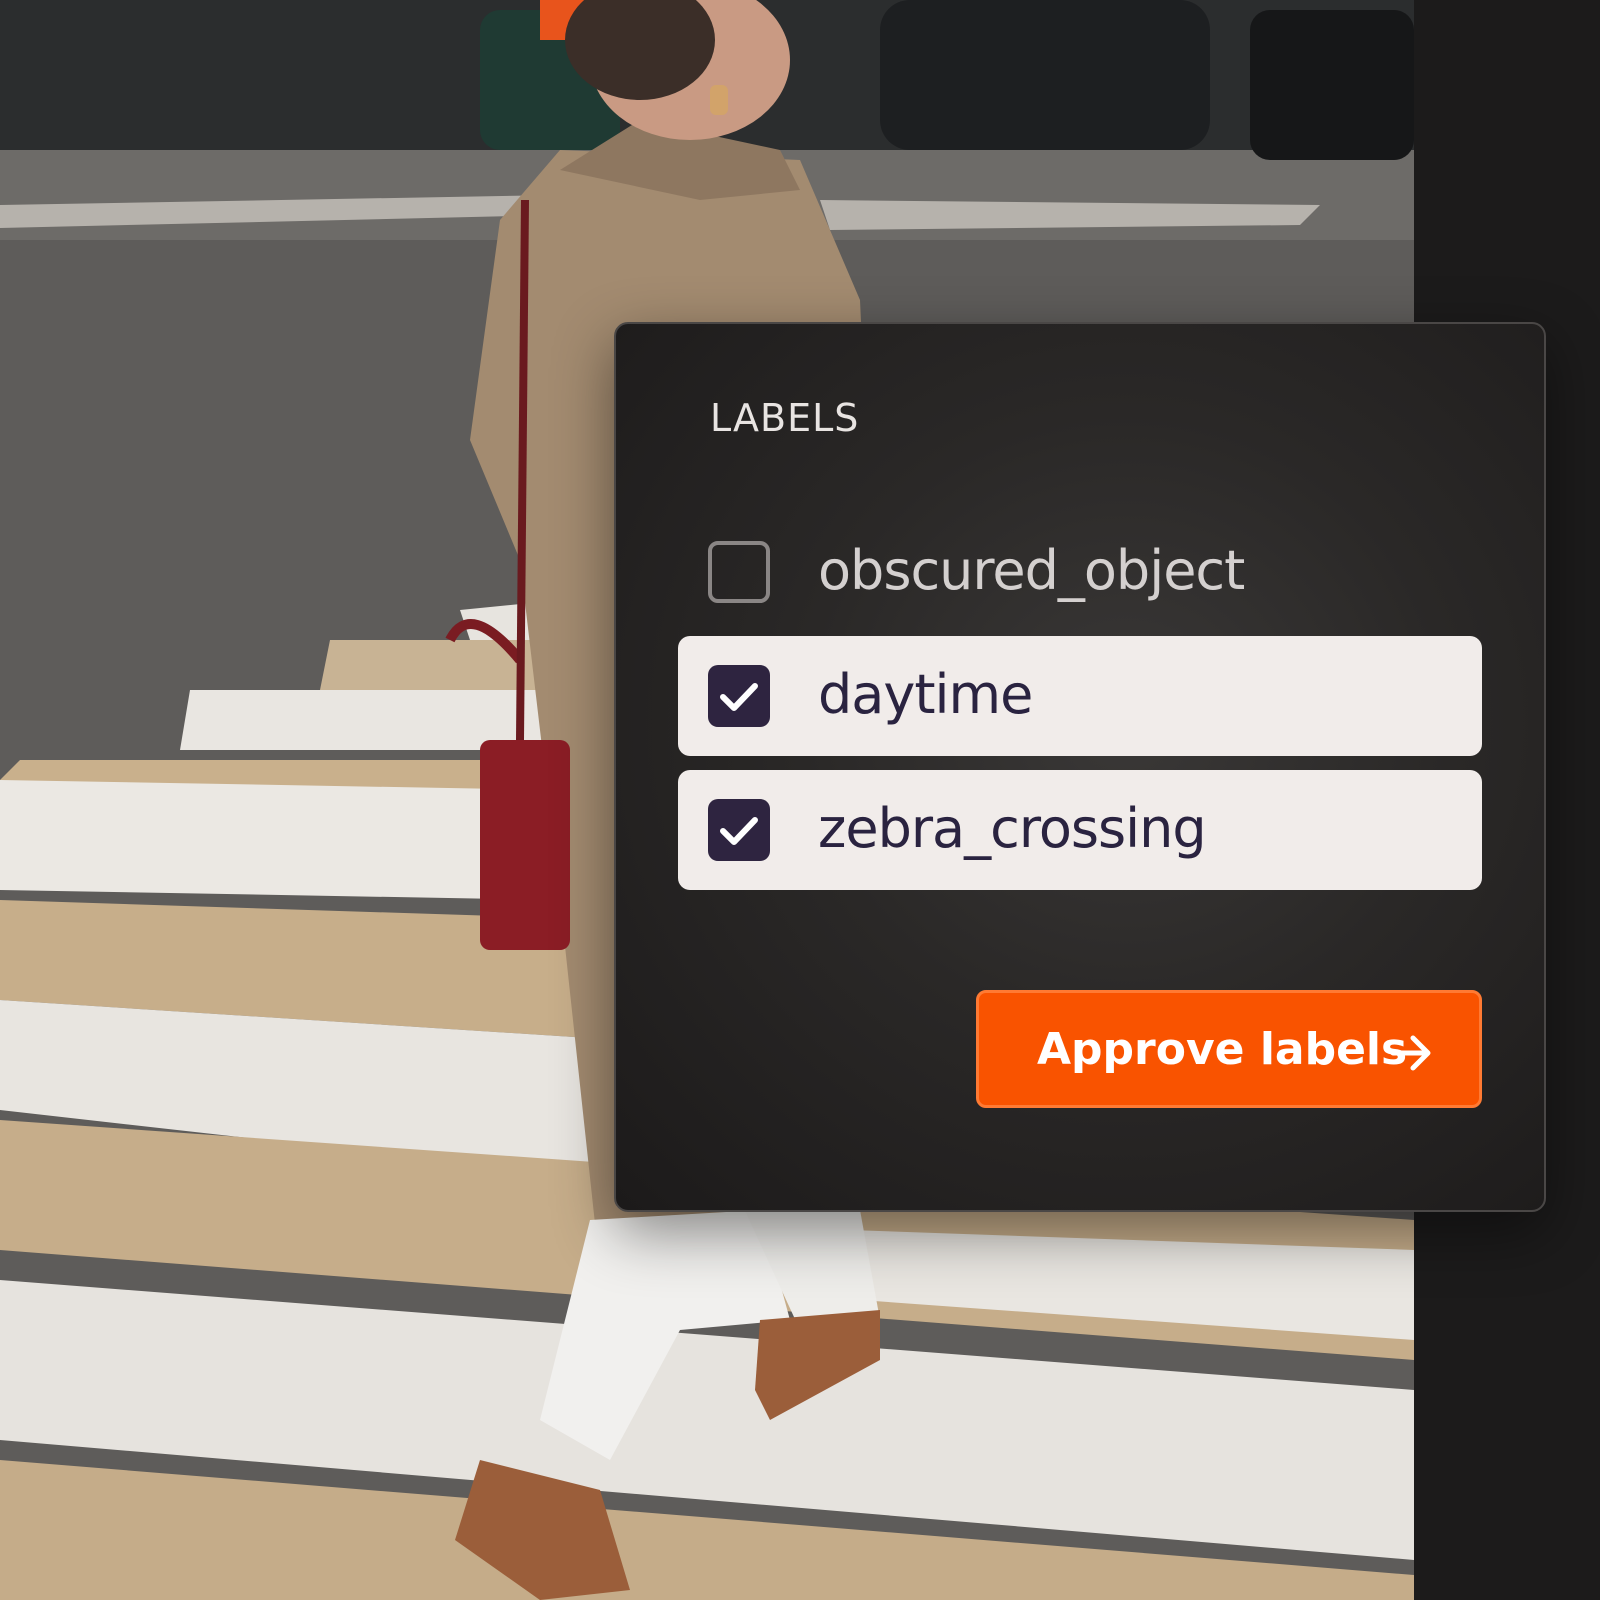 Image resolution: width=1600 pixels, height=1600 pixels. What do you see at coordinates (1080, 696) in the screenshot?
I see `label-row-daytime: daytime` at bounding box center [1080, 696].